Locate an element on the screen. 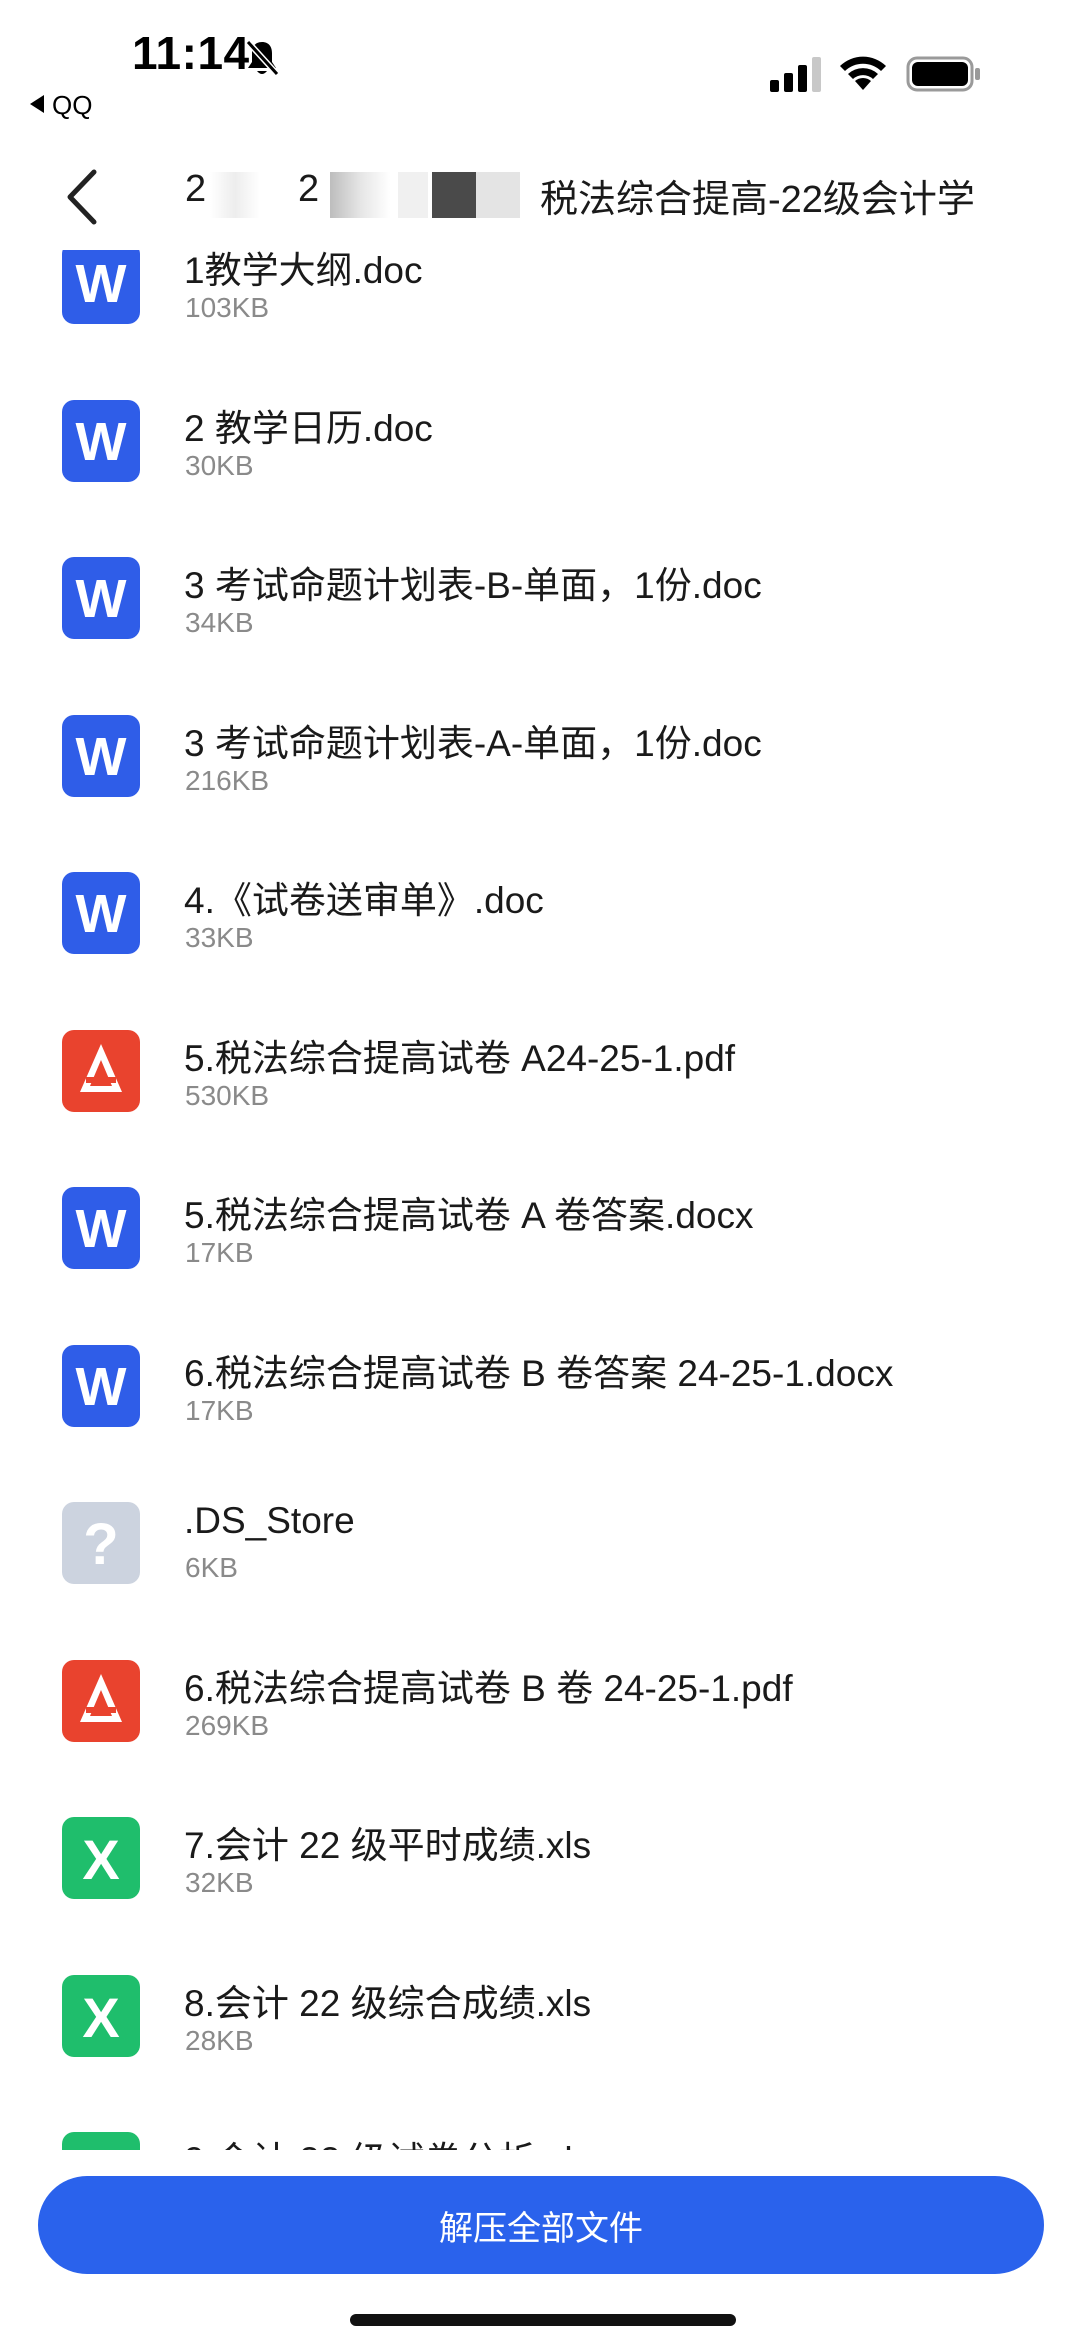  title-prefix-2: 2 is located at coordinates (309, 189).